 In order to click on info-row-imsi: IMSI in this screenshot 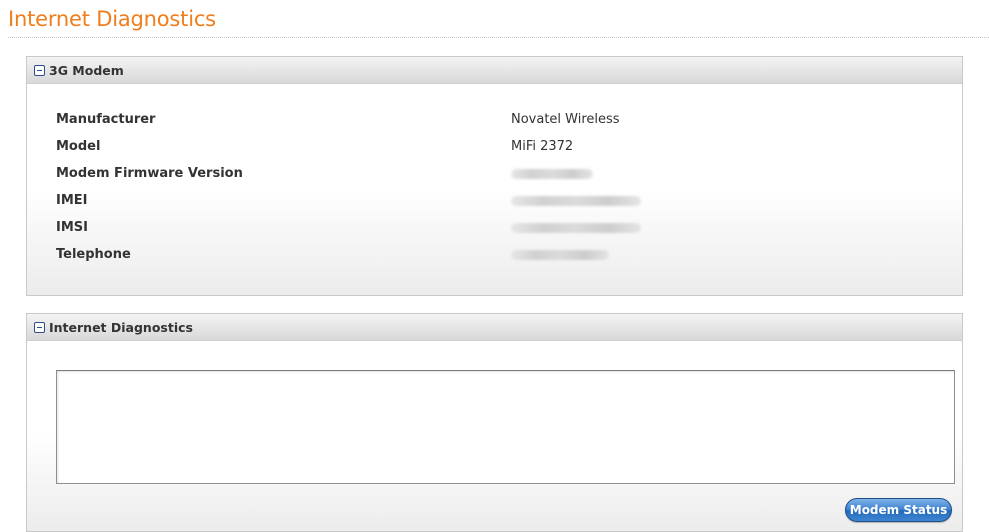, I will do `click(496, 230)`.